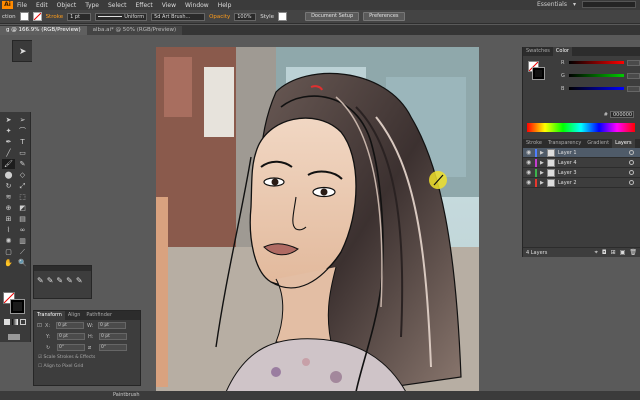  What do you see at coordinates (24, 16) in the screenshot?
I see `fill-swatch` at bounding box center [24, 16].